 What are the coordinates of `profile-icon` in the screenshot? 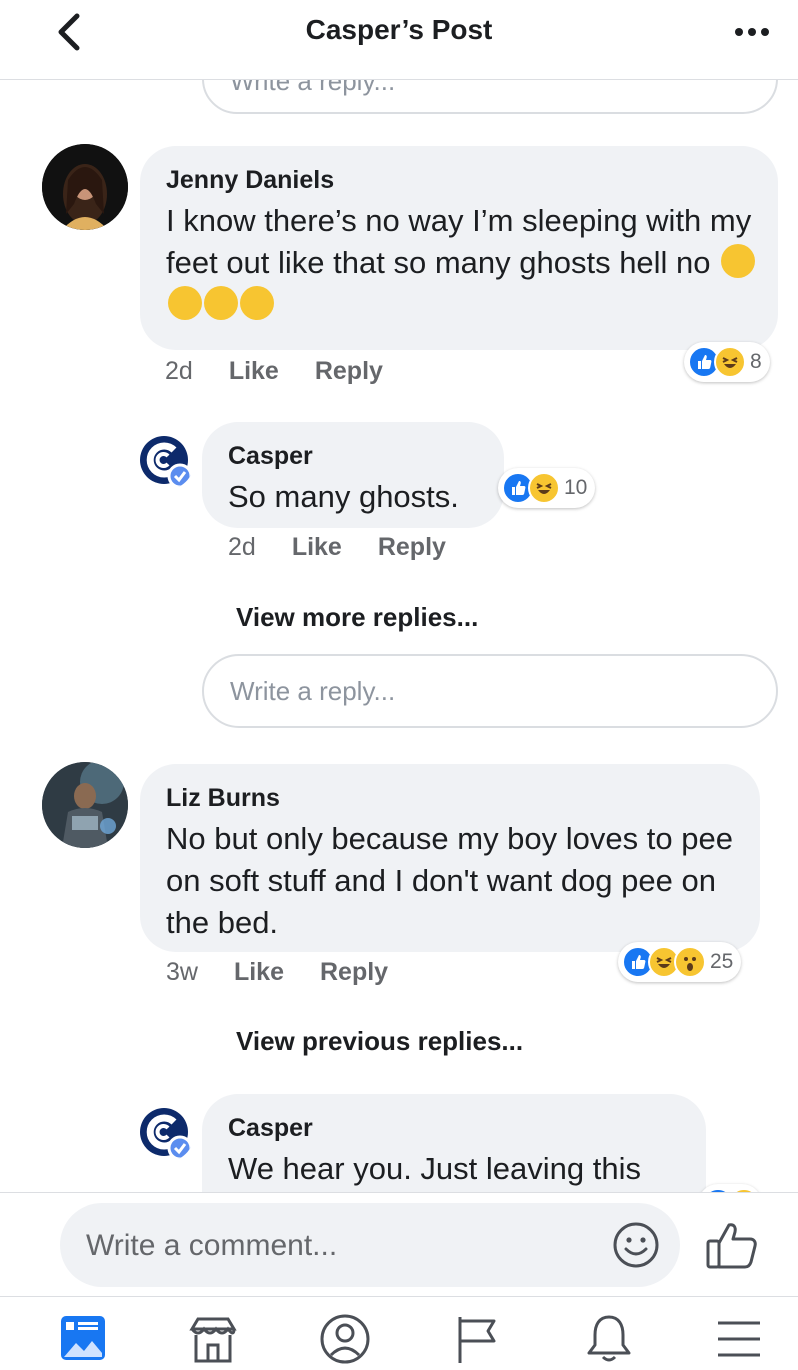 It's located at (345, 1339).